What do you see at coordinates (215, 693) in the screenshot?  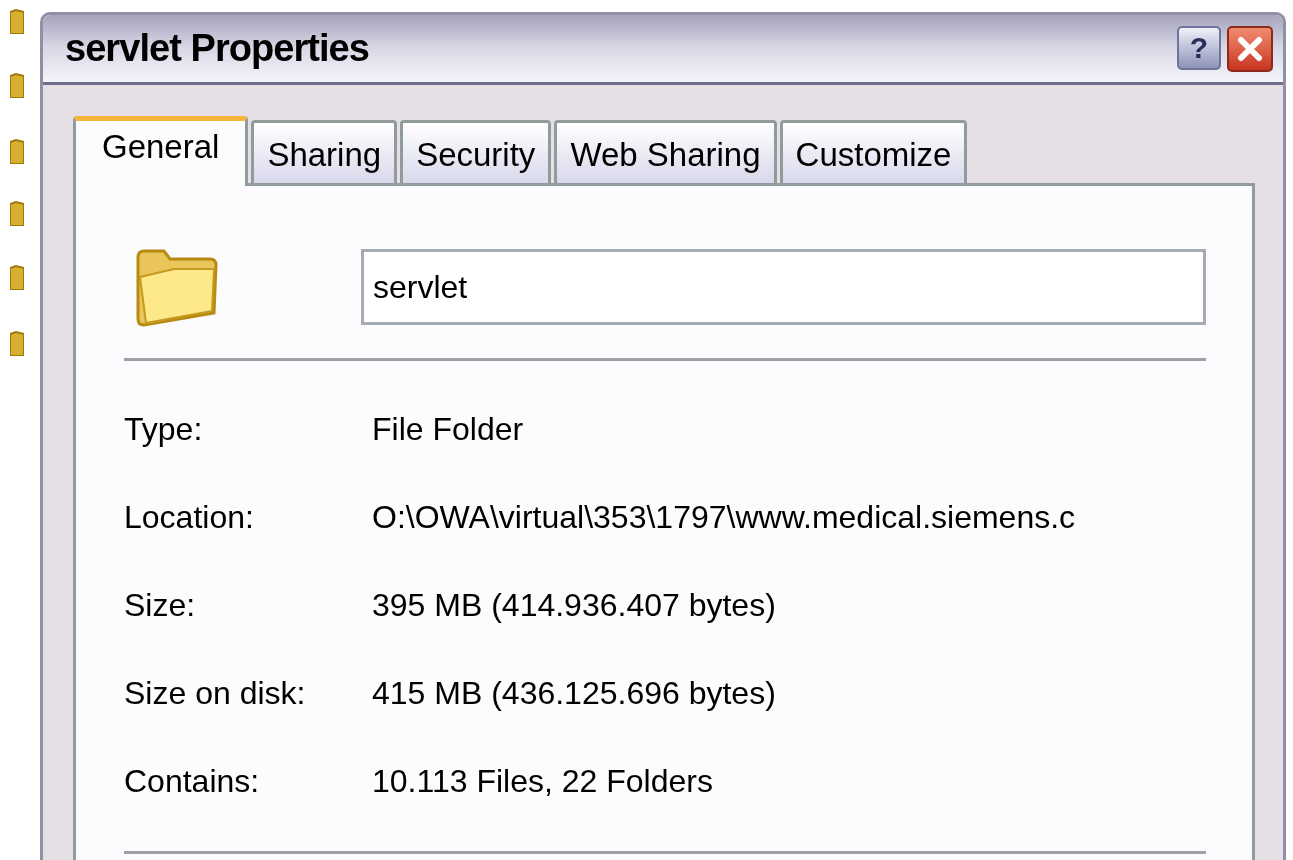 I see `property-label: Size on disk:` at bounding box center [215, 693].